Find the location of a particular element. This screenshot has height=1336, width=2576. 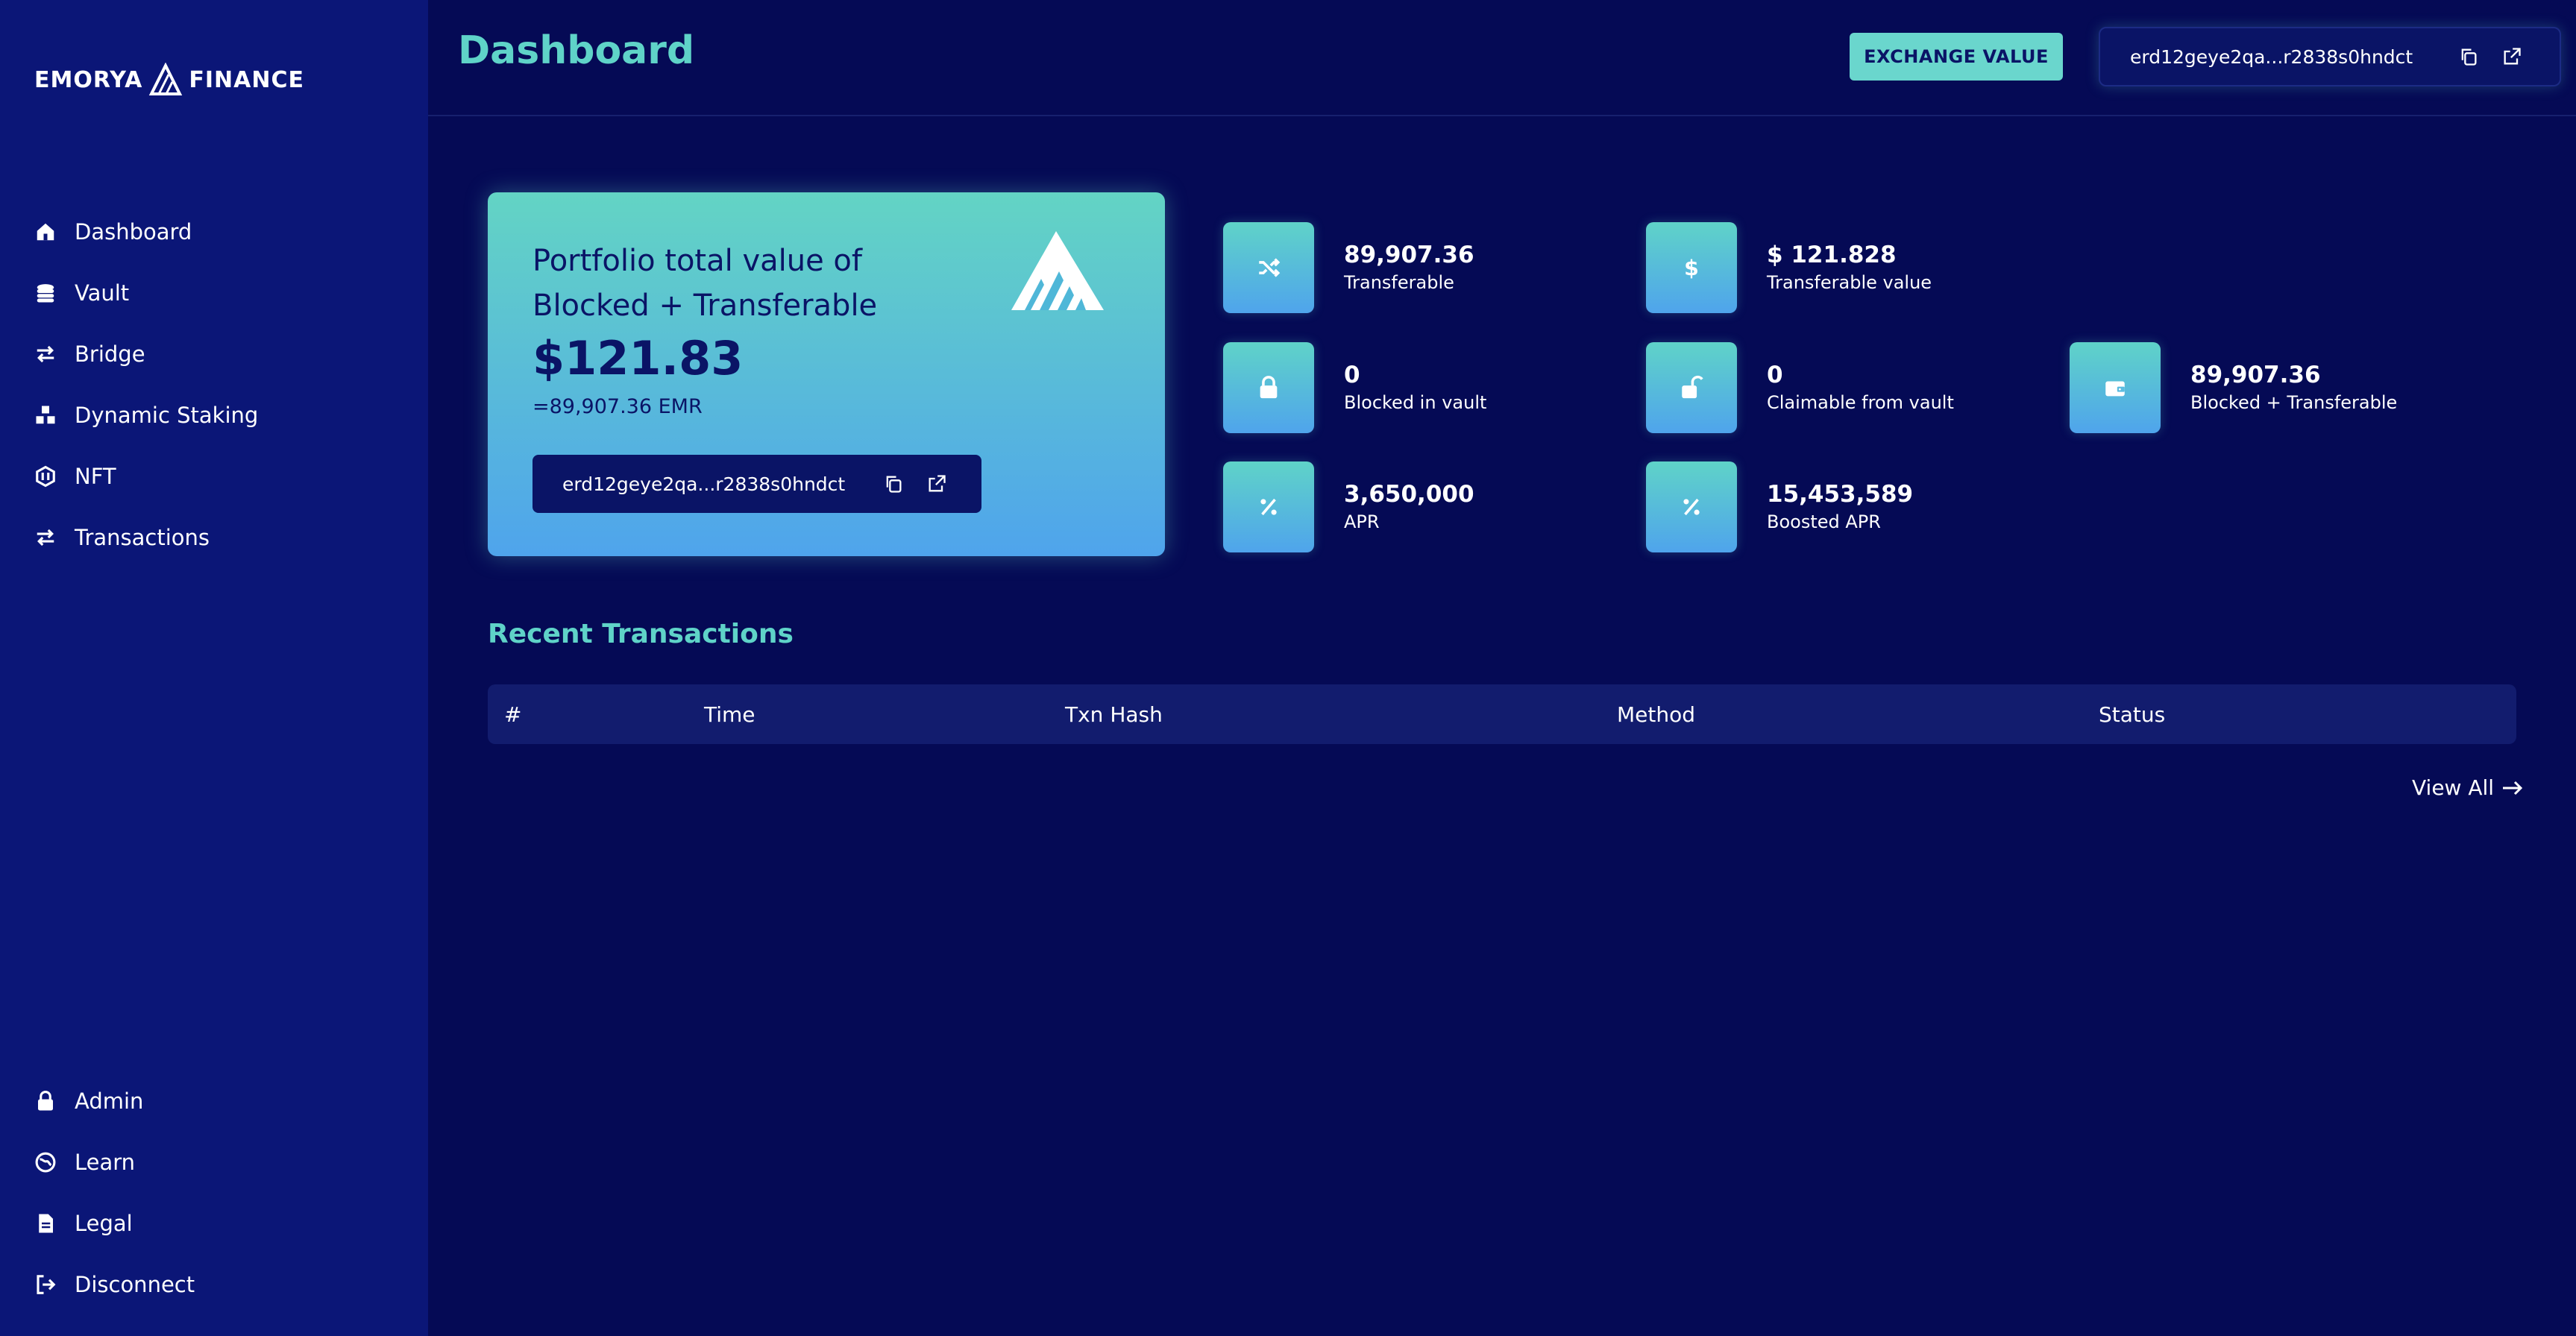

column-header-number: # is located at coordinates (513, 714).